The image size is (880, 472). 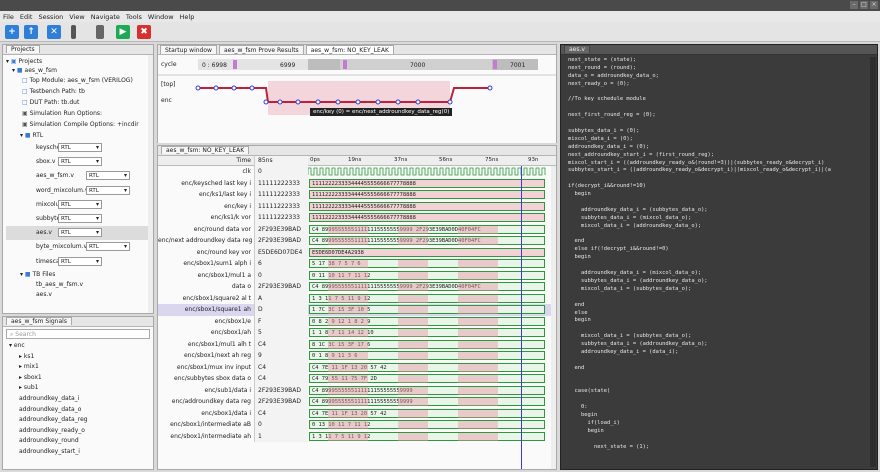 What do you see at coordinates (79, 274) in the screenshot?
I see `tb-files-folder: ▾ ■ TB Files` at bounding box center [79, 274].